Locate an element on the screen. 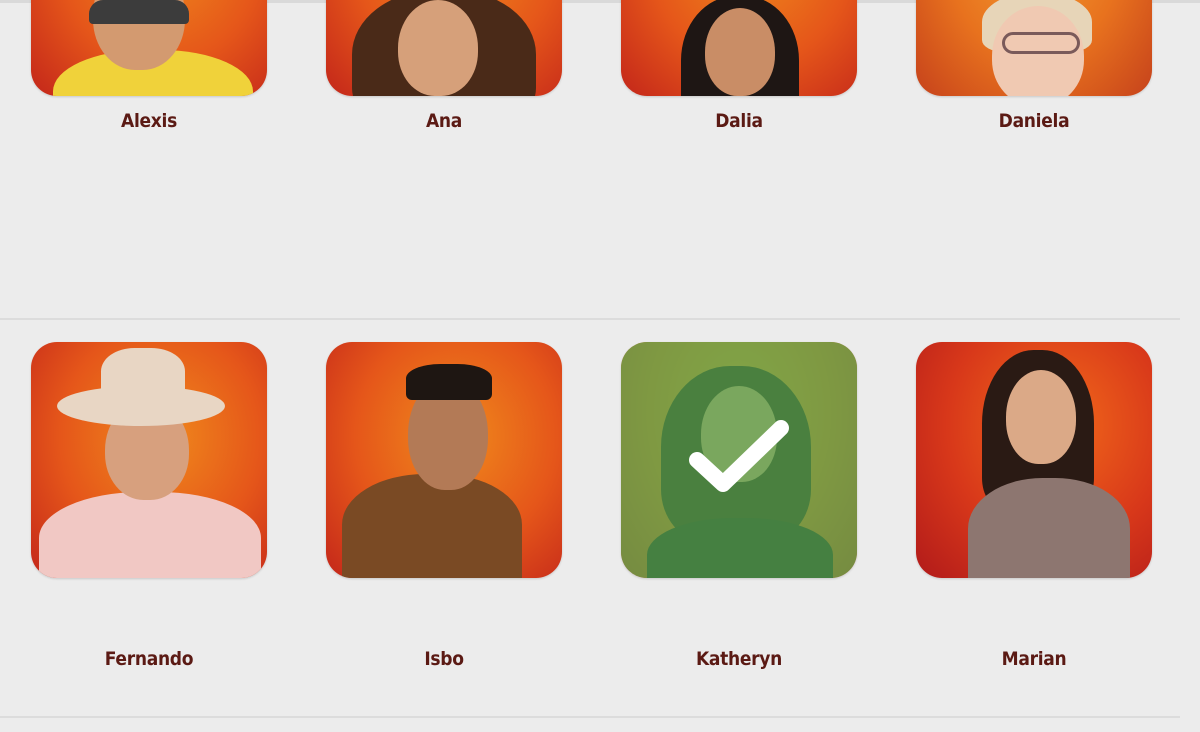  portrait-cap is located at coordinates (139, 12).